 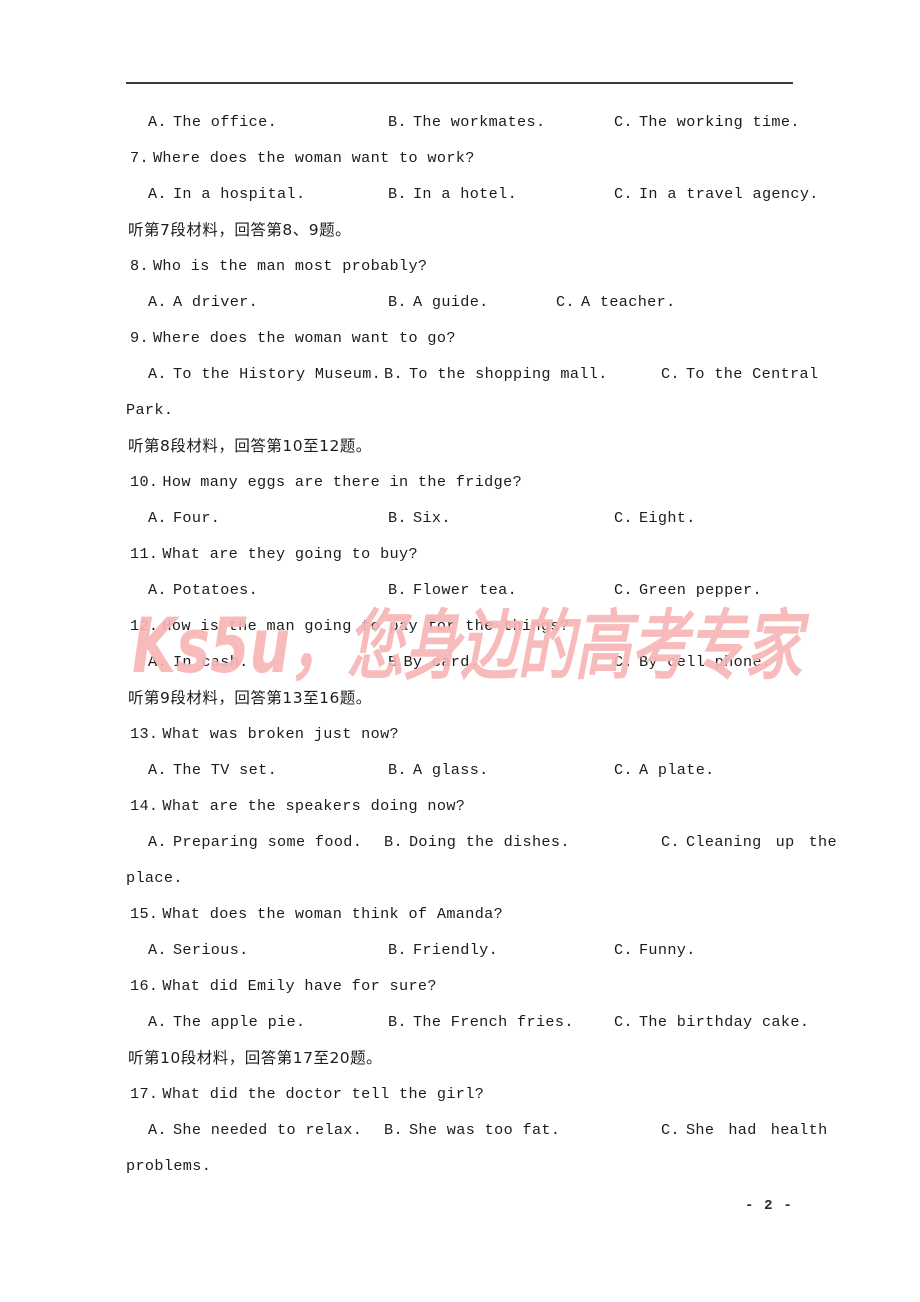 I want to click on option-row: A. A driver. B. A guide. C. A teacher., so click(x=459, y=302).